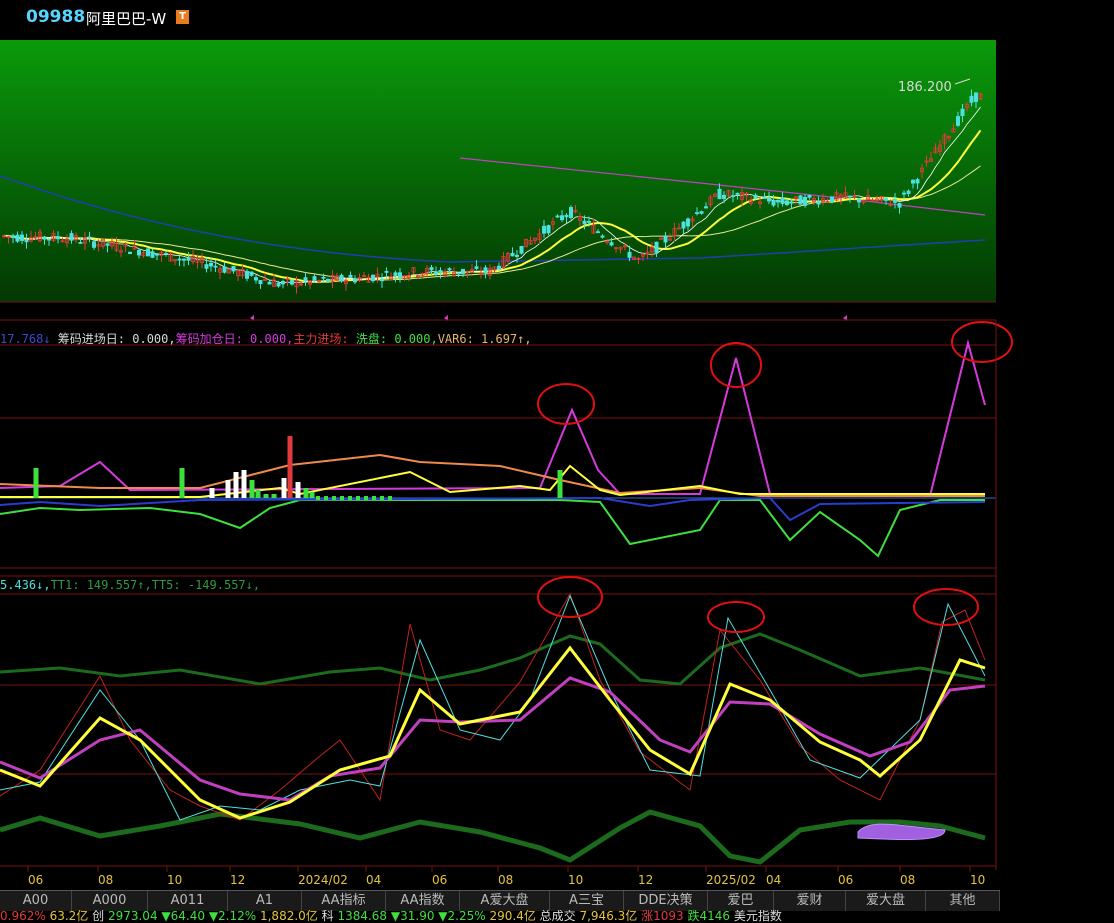  I want to click on status-item: 2973.04, so click(133, 916).